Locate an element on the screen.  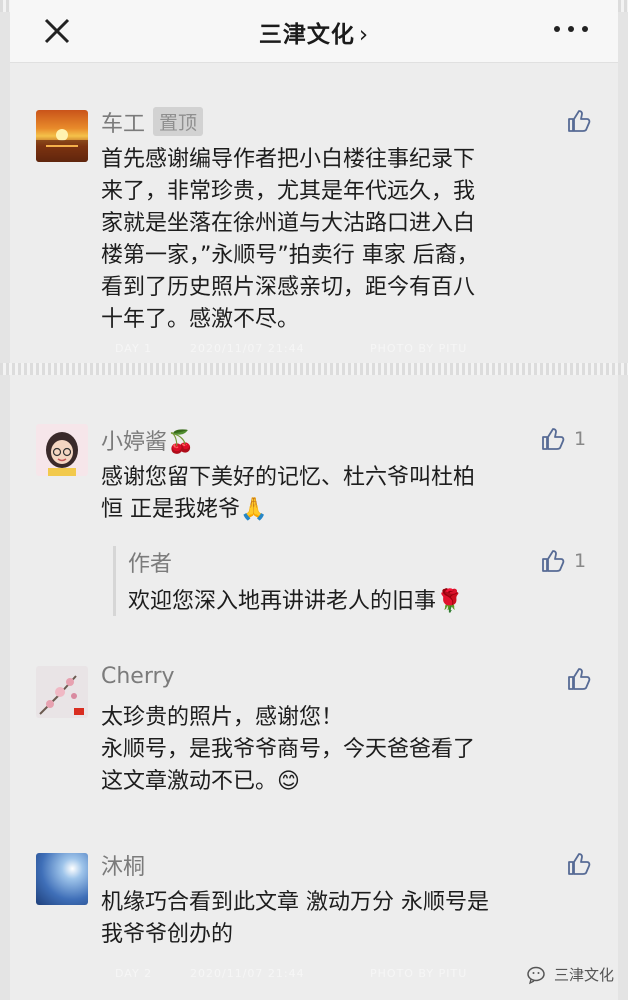
more-icon is located at coordinates (572, 28).